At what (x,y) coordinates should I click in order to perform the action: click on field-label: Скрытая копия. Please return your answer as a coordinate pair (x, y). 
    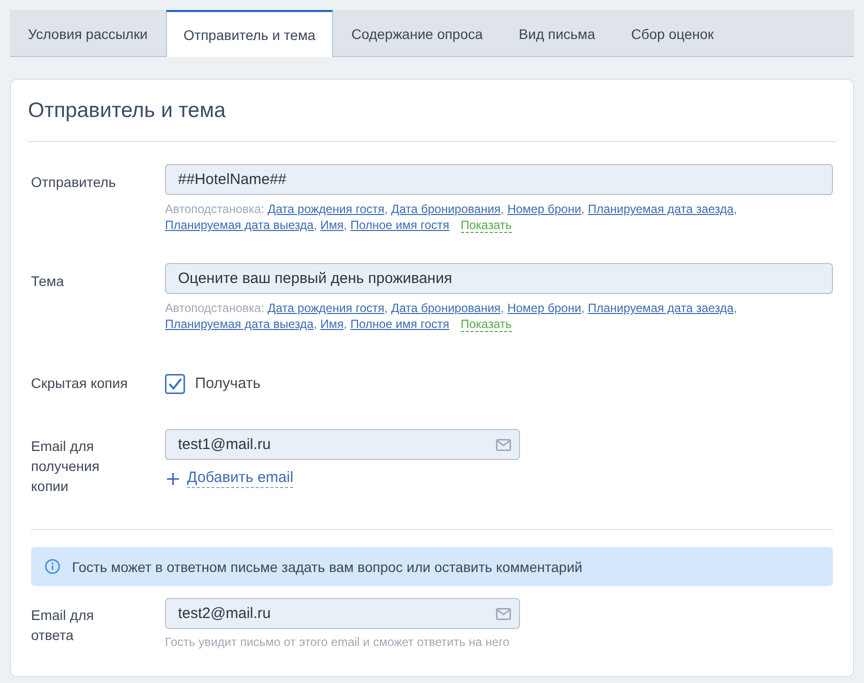
    Looking at the image, I should click on (80, 383).